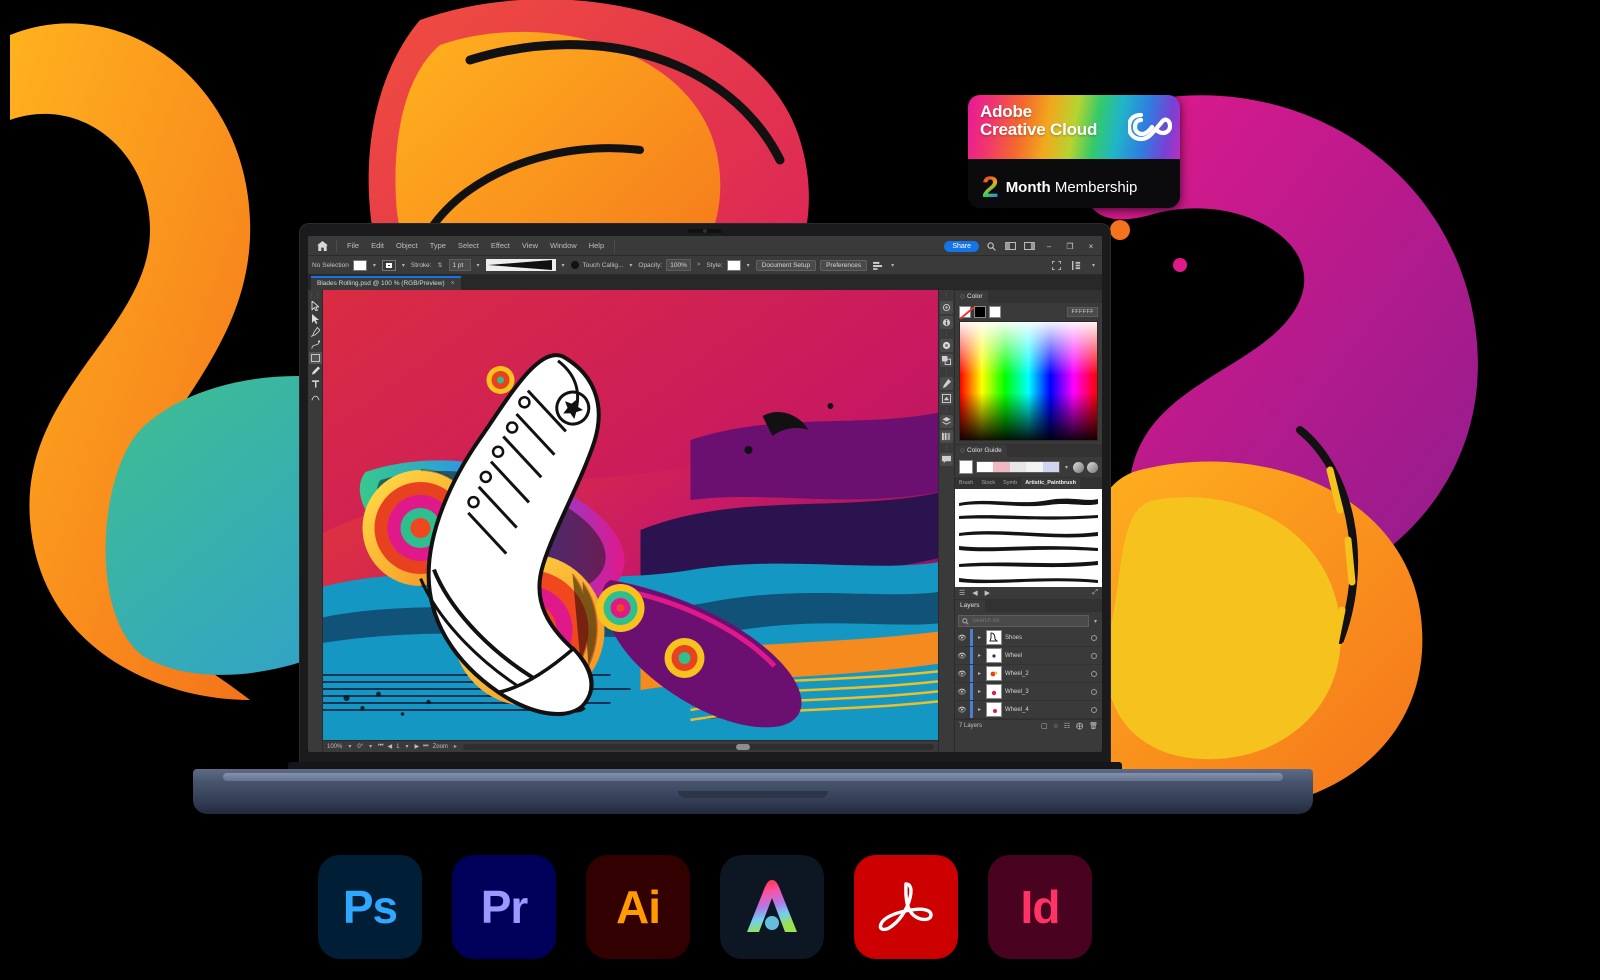 Image resolution: width=1600 pixels, height=980 pixels. Describe the element at coordinates (961, 246) in the screenshot. I see `share-button: Share` at that location.